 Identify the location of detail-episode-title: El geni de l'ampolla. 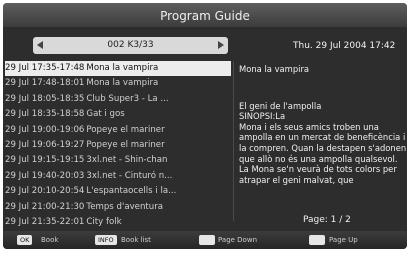
(280, 105).